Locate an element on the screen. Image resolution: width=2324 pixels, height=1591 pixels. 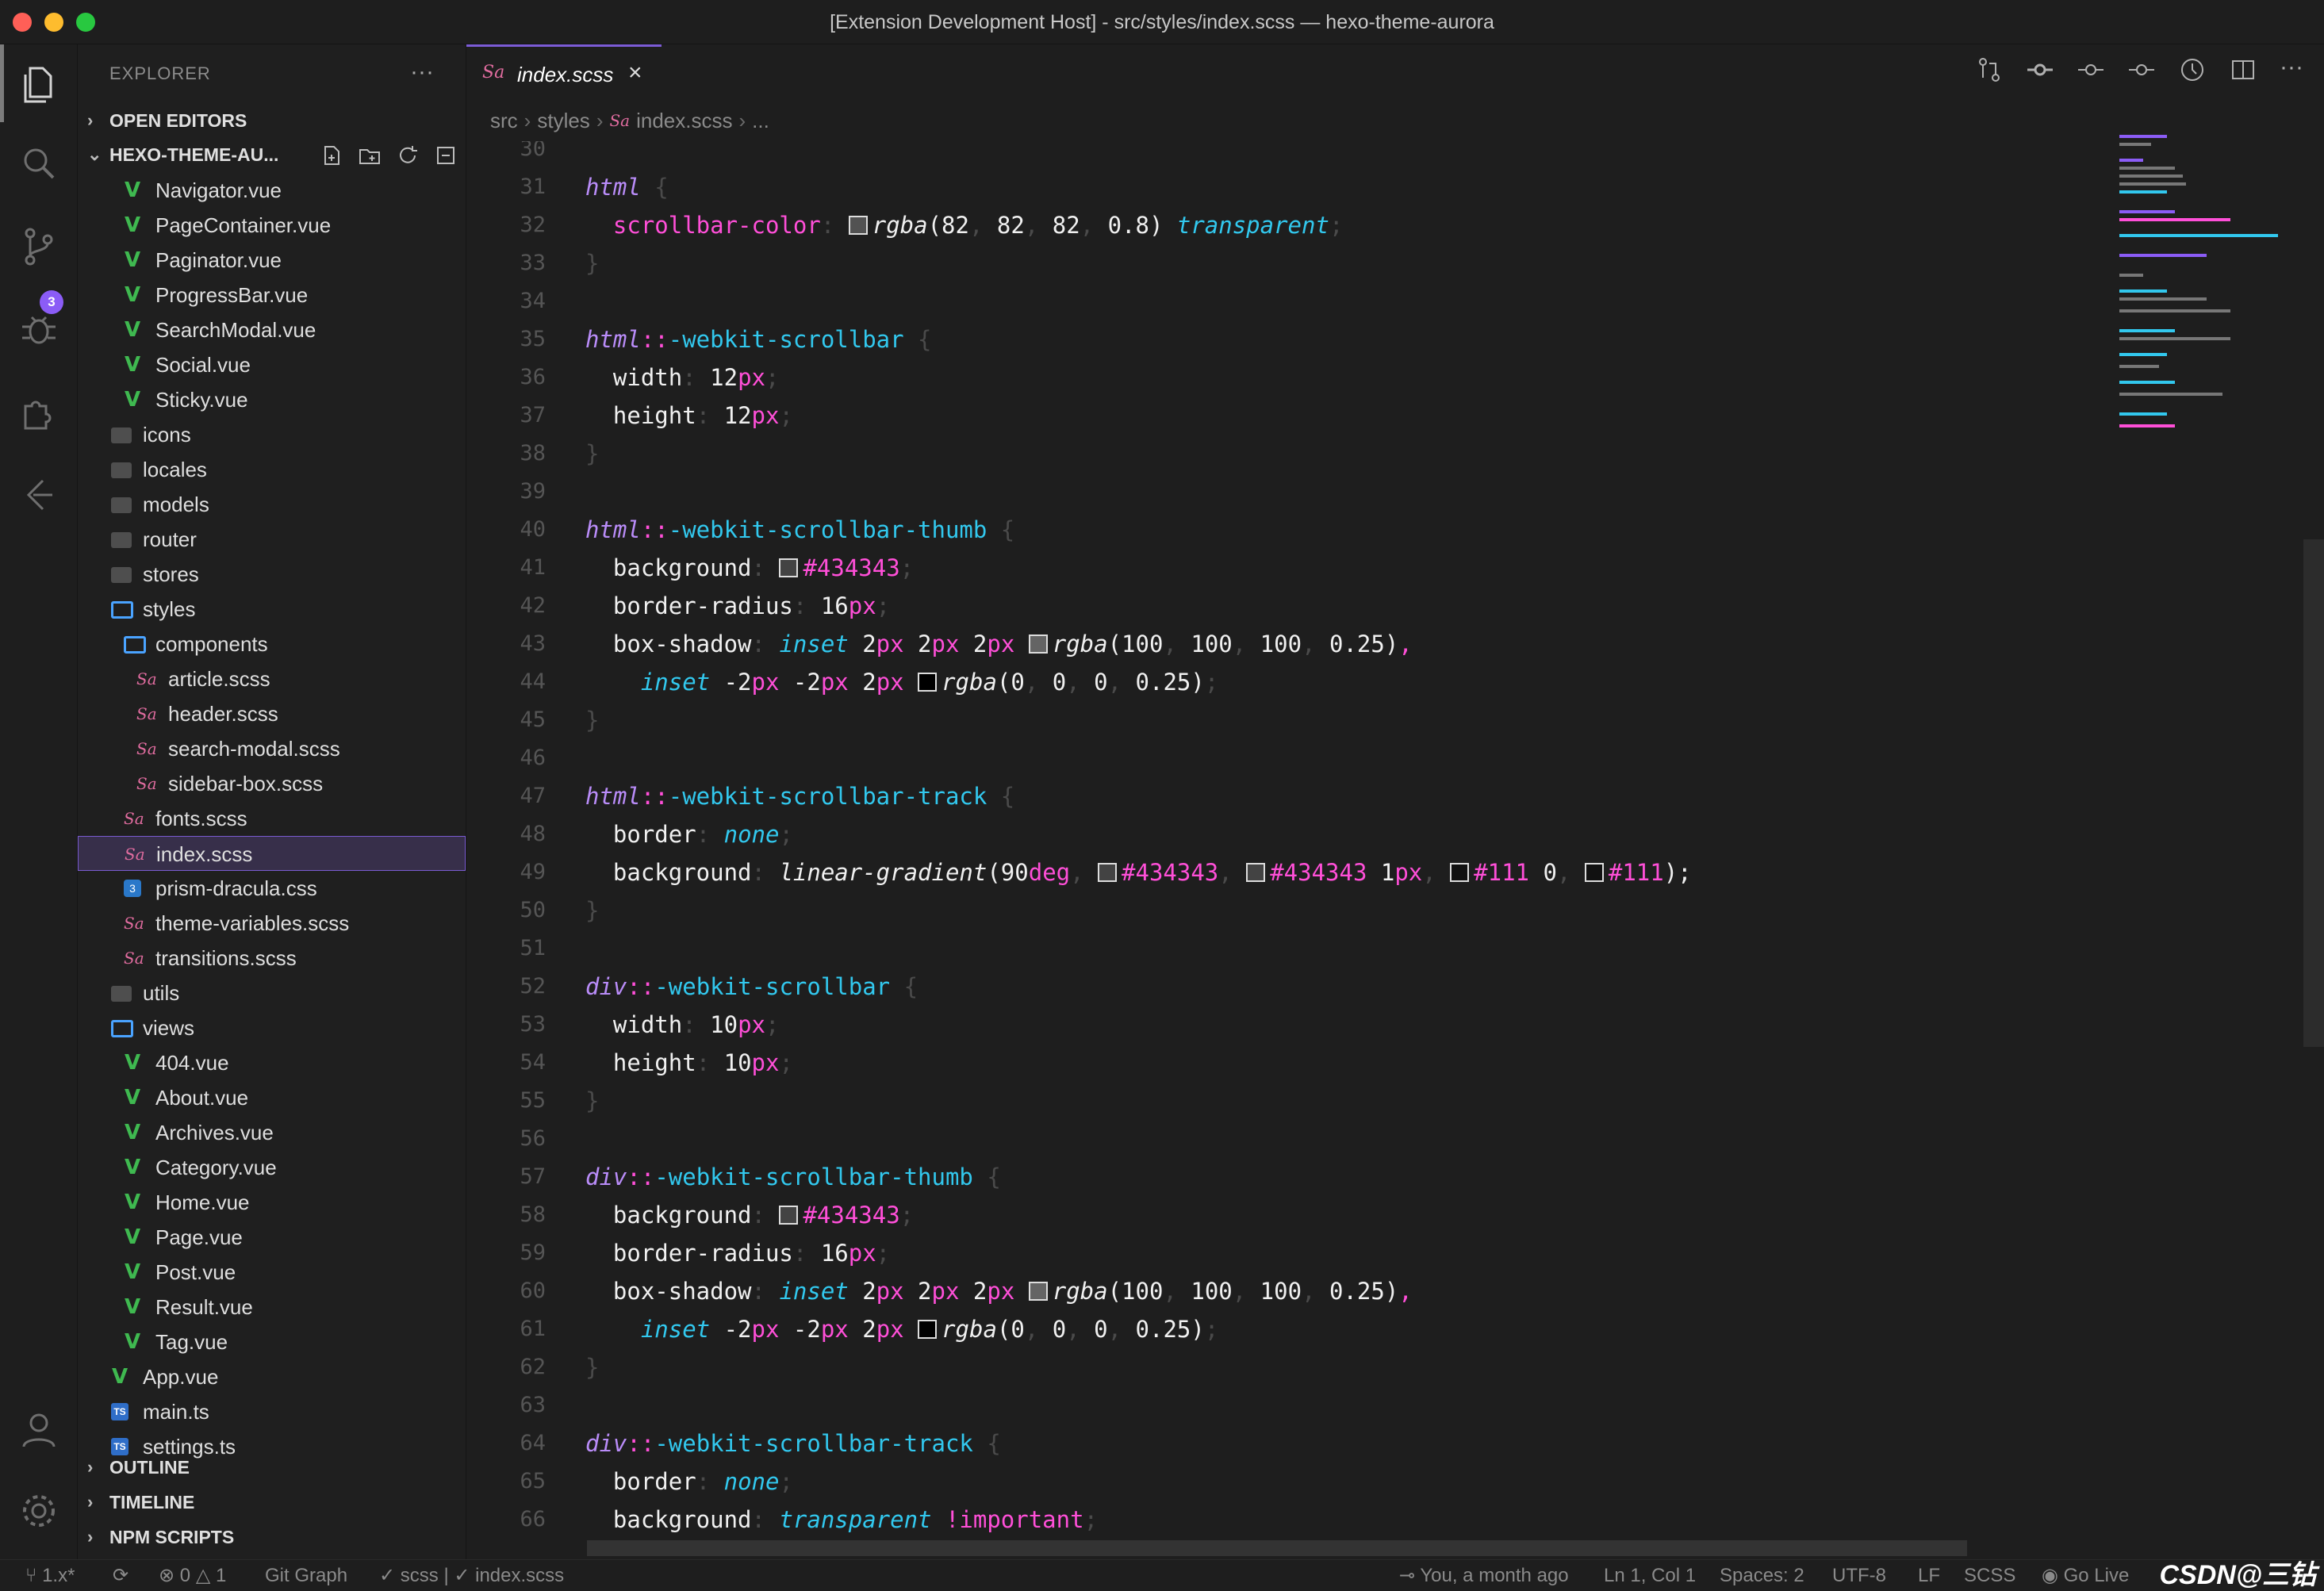
close-tab-icon: × is located at coordinates (635, 72).